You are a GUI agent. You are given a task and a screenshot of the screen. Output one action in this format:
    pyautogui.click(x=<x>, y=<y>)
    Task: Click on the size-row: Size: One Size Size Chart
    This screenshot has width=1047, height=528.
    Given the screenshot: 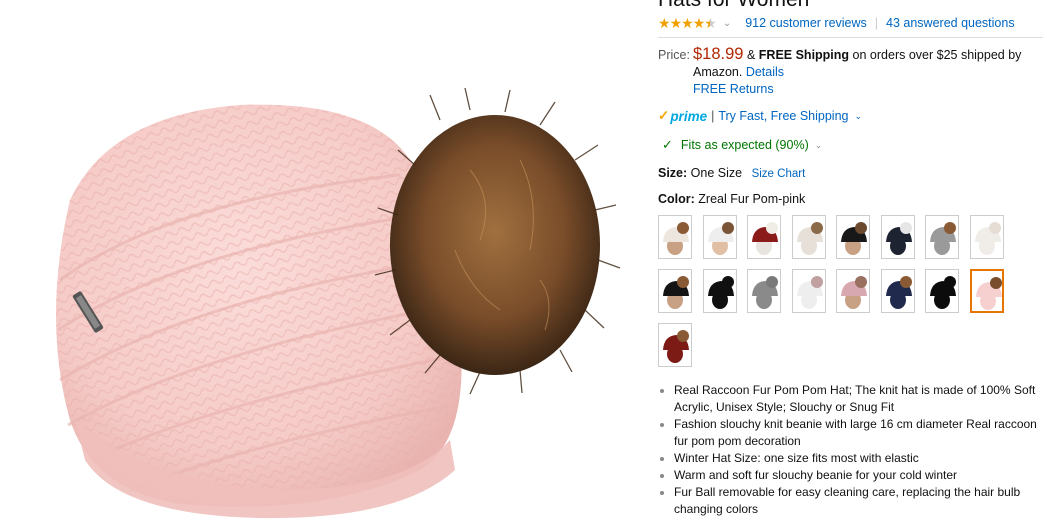 What is the action you would take?
    pyautogui.click(x=731, y=173)
    